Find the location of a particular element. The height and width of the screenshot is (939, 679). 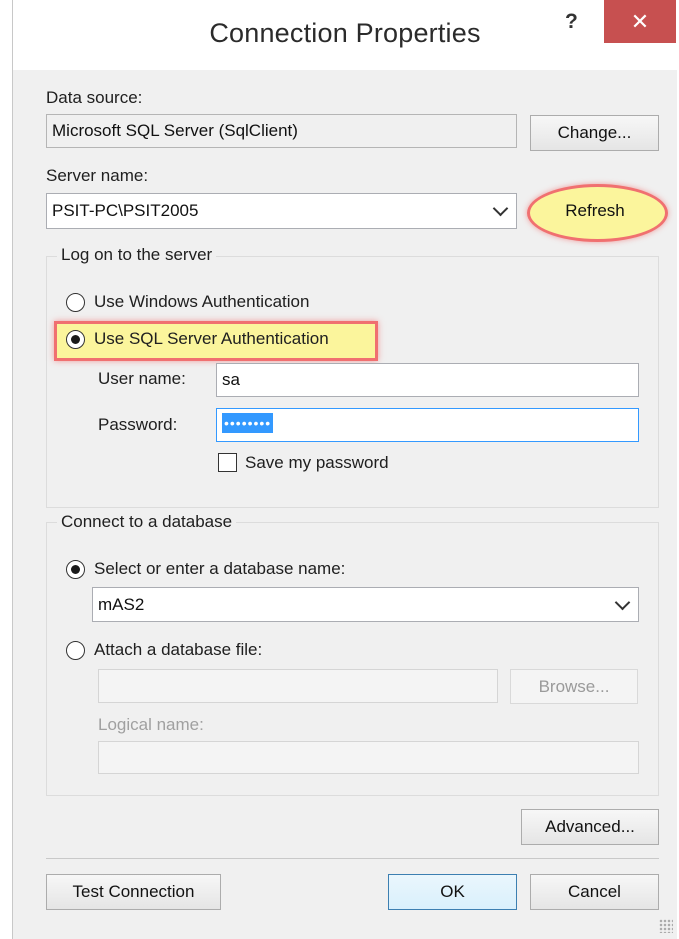

logical-name-input is located at coordinates (368, 757).